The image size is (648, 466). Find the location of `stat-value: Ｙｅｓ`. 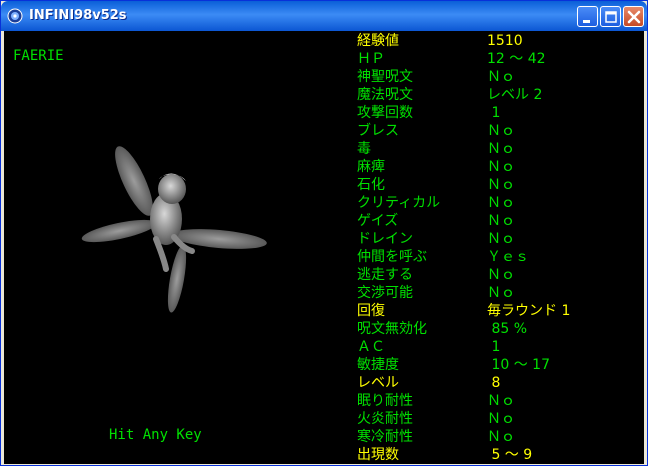

stat-value: Ｙｅｓ is located at coordinates (508, 257).